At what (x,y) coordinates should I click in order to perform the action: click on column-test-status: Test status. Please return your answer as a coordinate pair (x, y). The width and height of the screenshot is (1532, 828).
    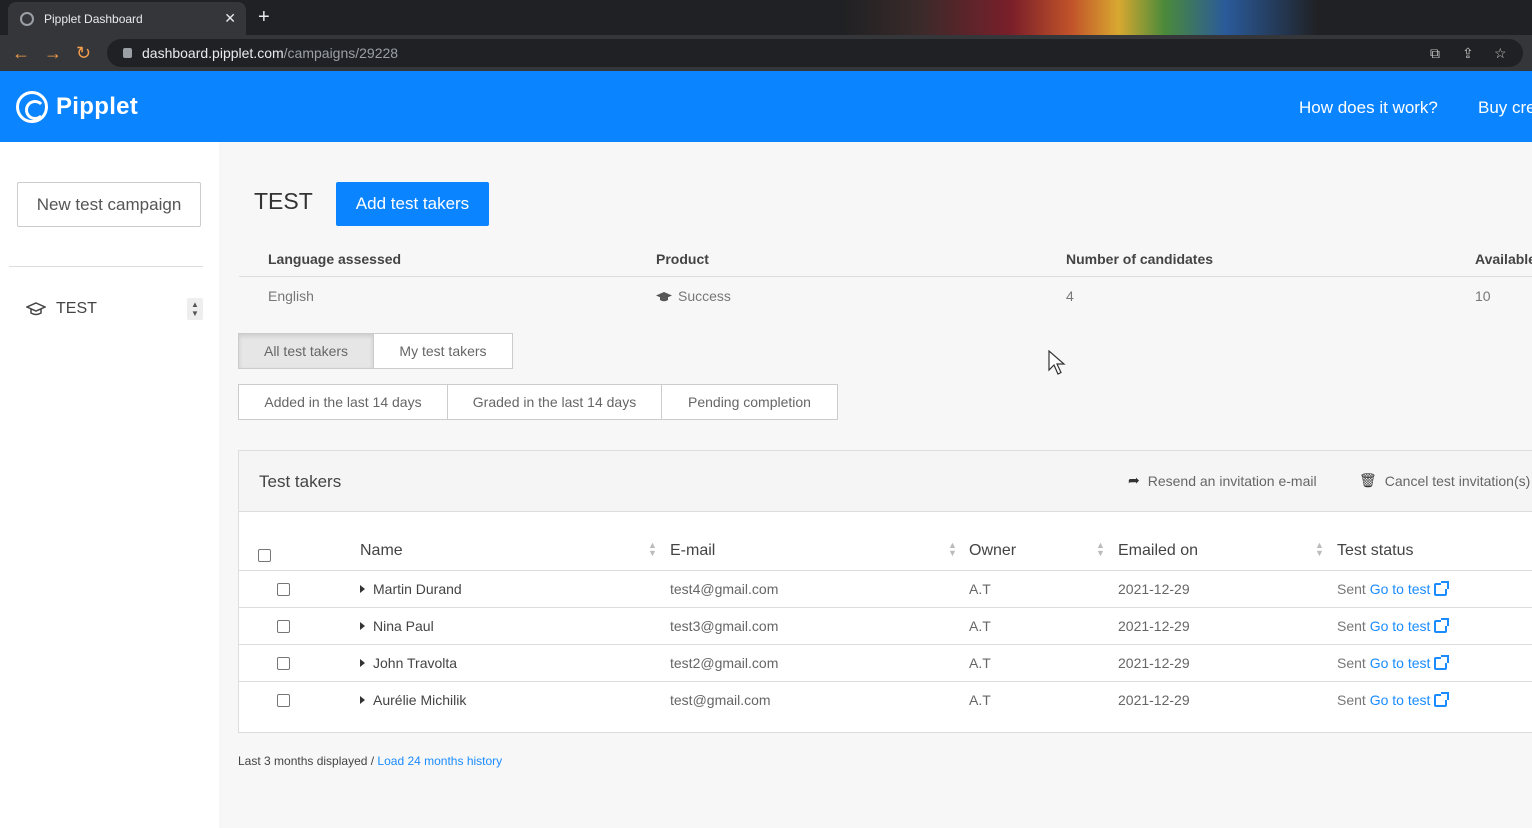
    Looking at the image, I should click on (1375, 551).